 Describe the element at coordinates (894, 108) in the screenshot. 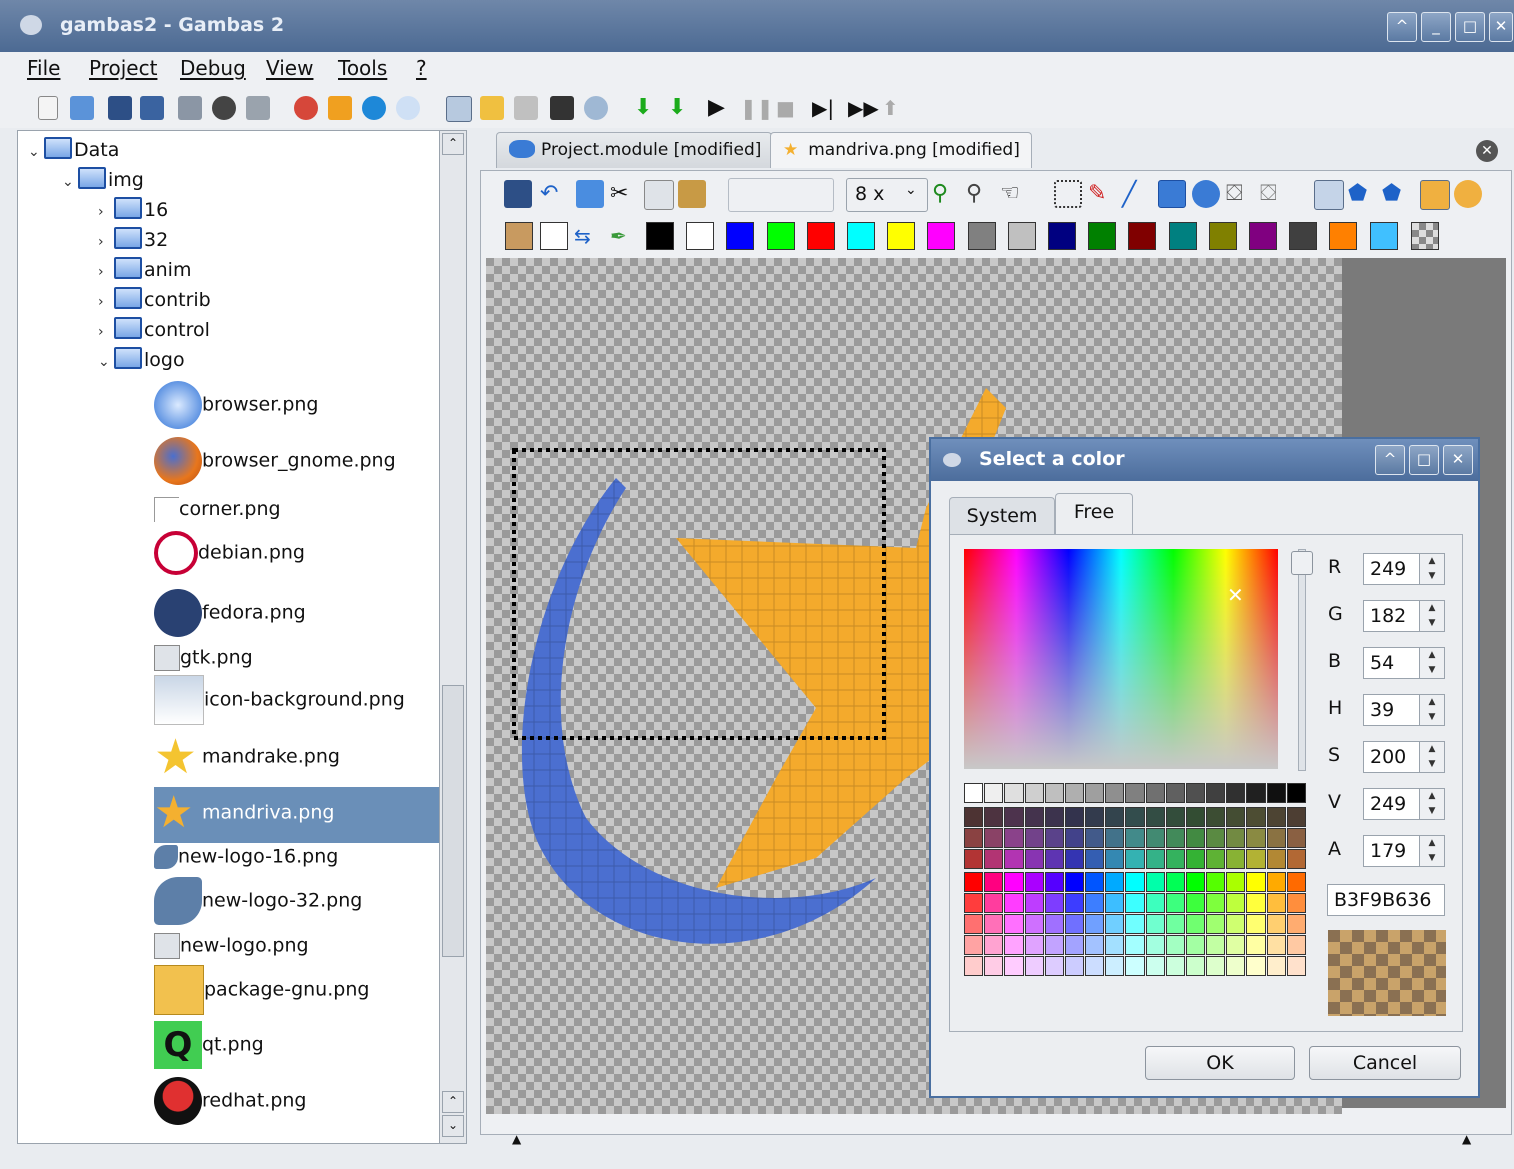

I see `return-icon: ⬆` at that location.